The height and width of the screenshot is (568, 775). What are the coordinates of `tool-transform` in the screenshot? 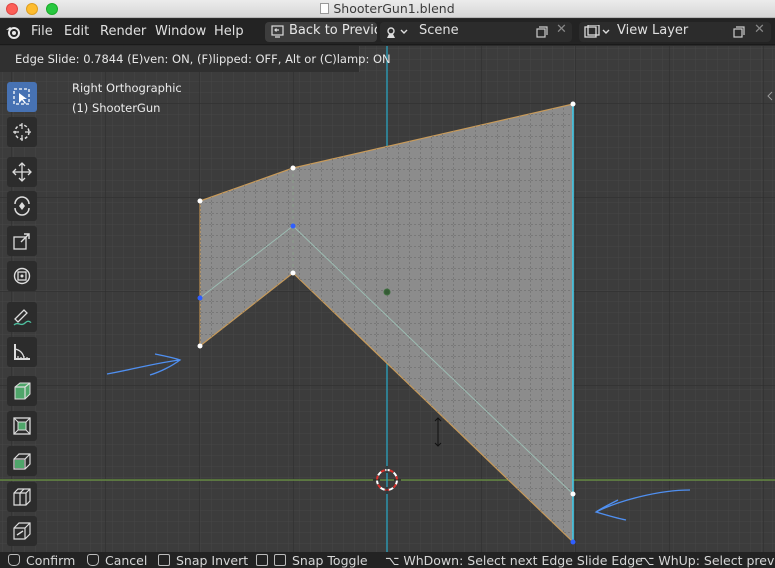 It's located at (22, 276).